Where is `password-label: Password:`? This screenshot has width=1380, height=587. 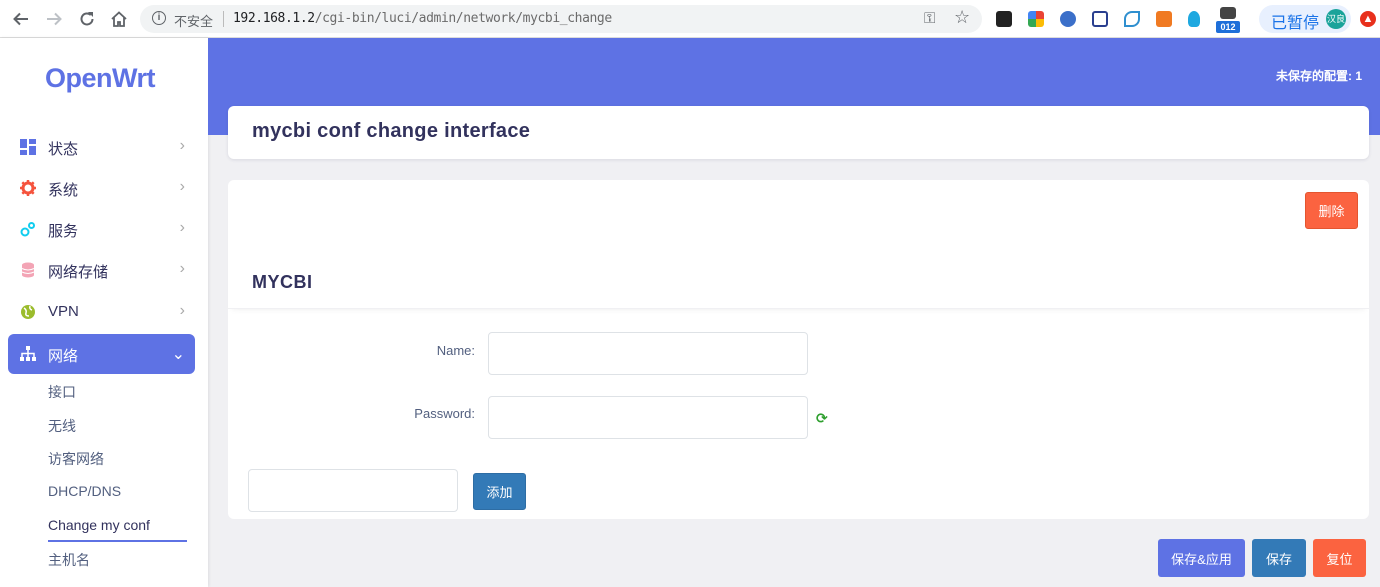 password-label: Password: is located at coordinates (444, 413).